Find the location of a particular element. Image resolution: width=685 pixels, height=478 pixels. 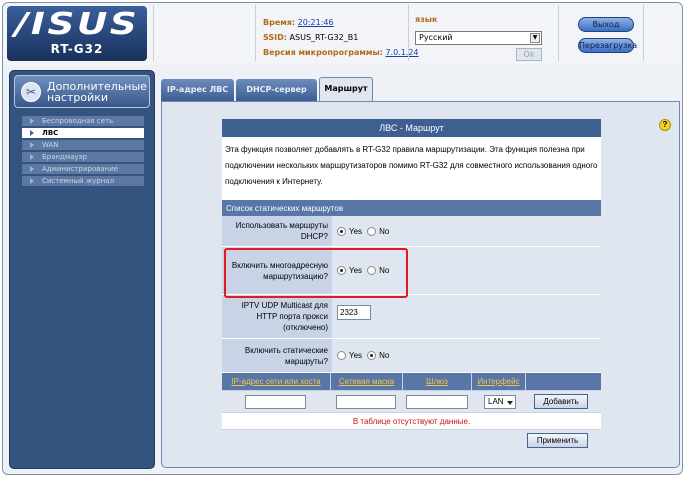

udp-proxy-field: 2323 is located at coordinates (466, 316).